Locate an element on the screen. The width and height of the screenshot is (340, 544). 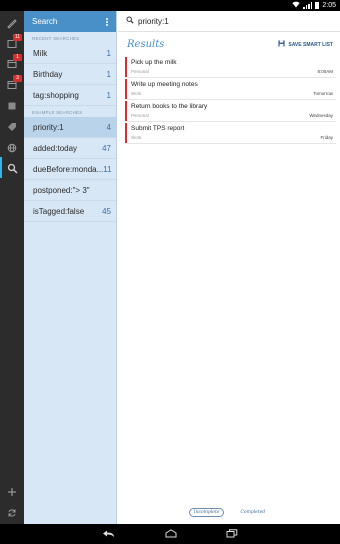
task-due: 8:00AM is located at coordinates (325, 71).